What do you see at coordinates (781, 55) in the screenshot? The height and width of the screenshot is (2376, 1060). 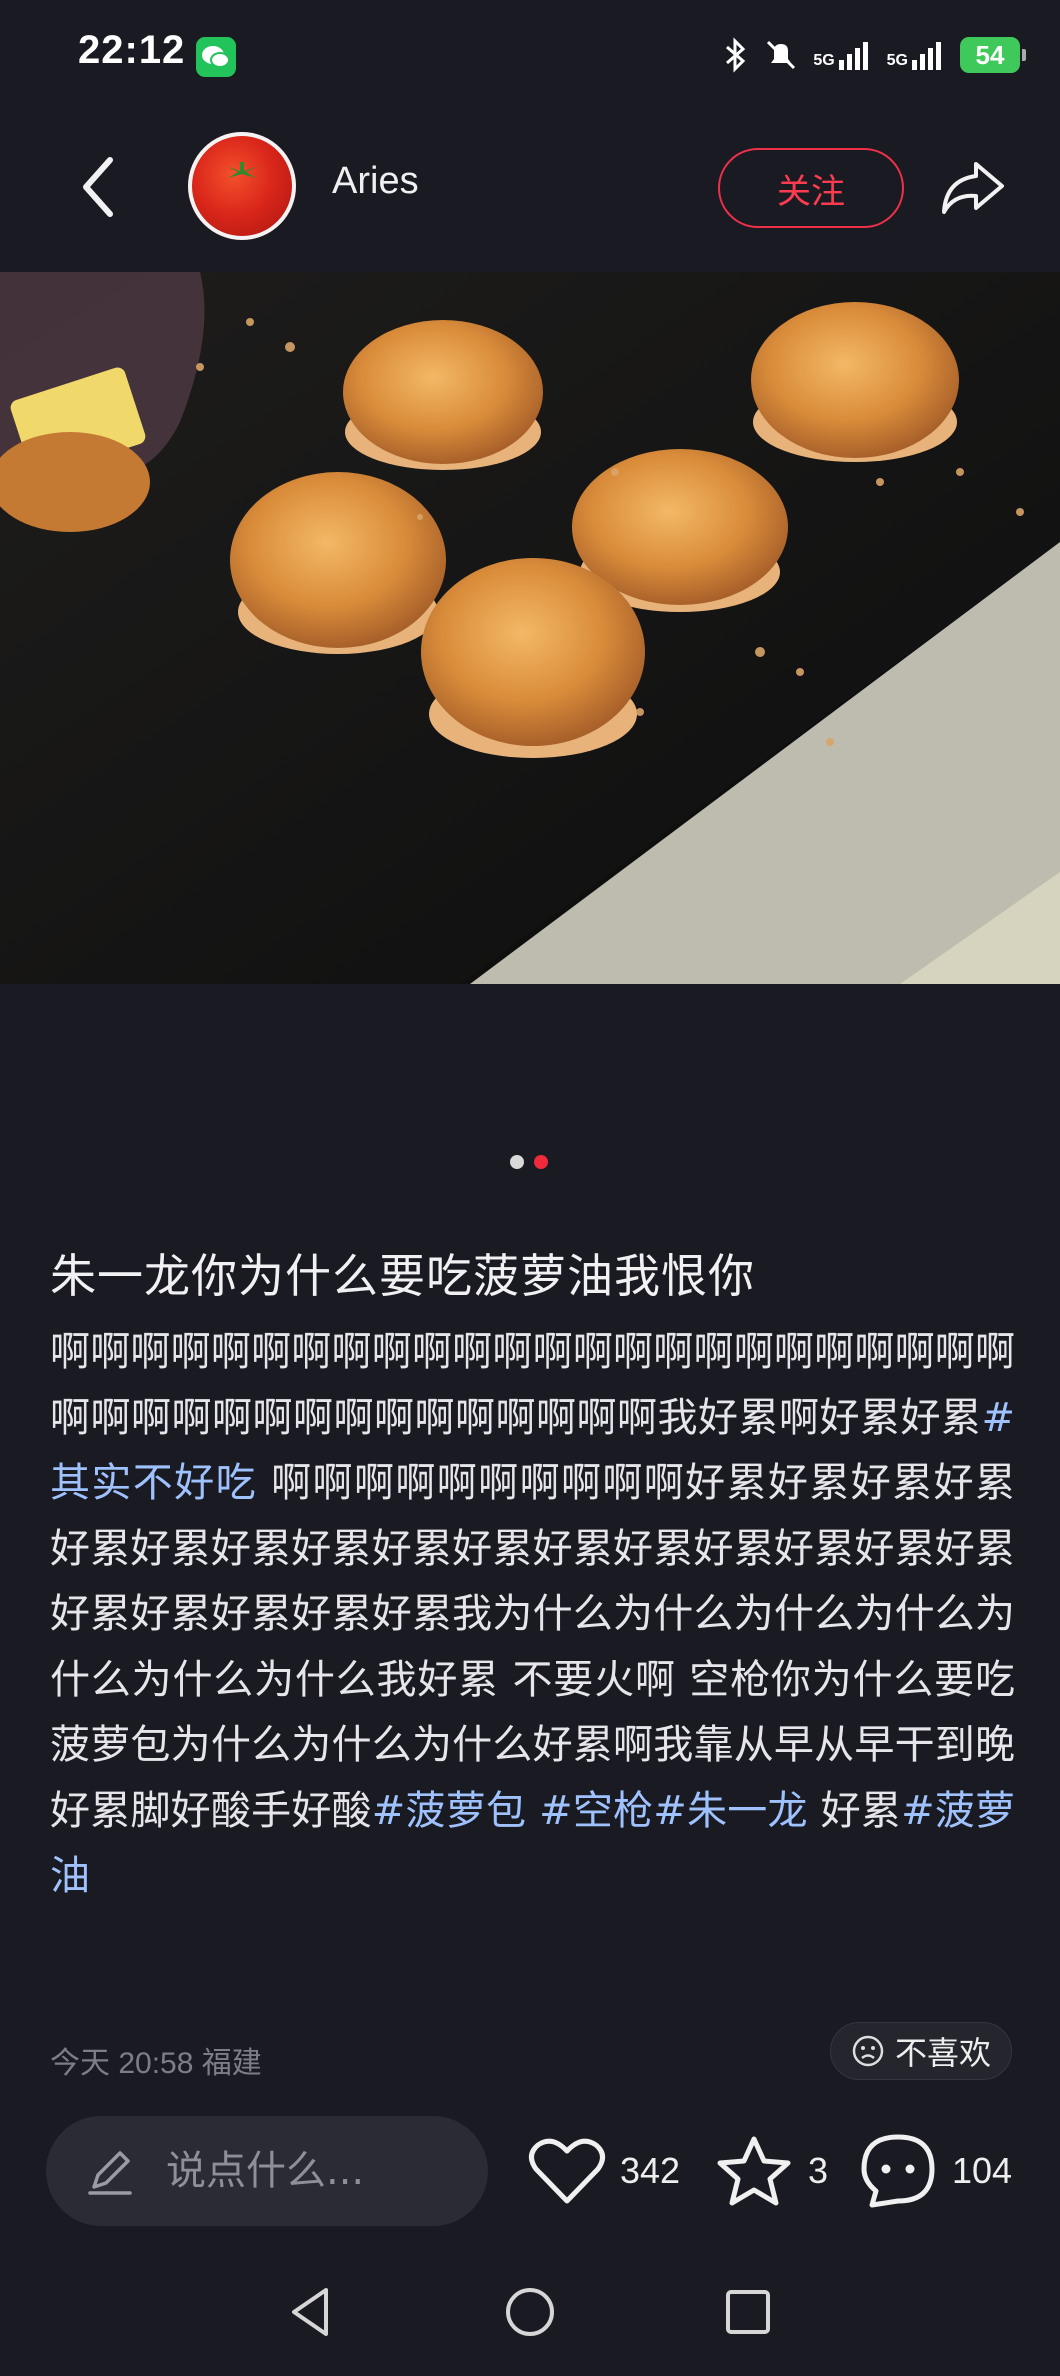 I see `mute-bell-icon` at bounding box center [781, 55].